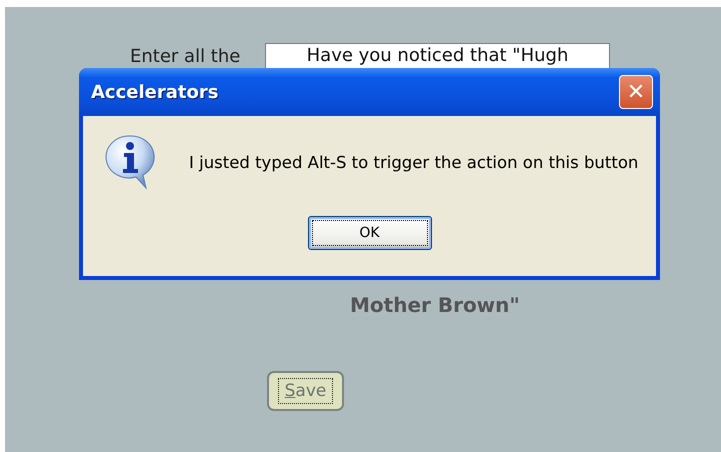 The height and width of the screenshot is (452, 721). I want to click on dialog-title: Accelerators, so click(154, 92).